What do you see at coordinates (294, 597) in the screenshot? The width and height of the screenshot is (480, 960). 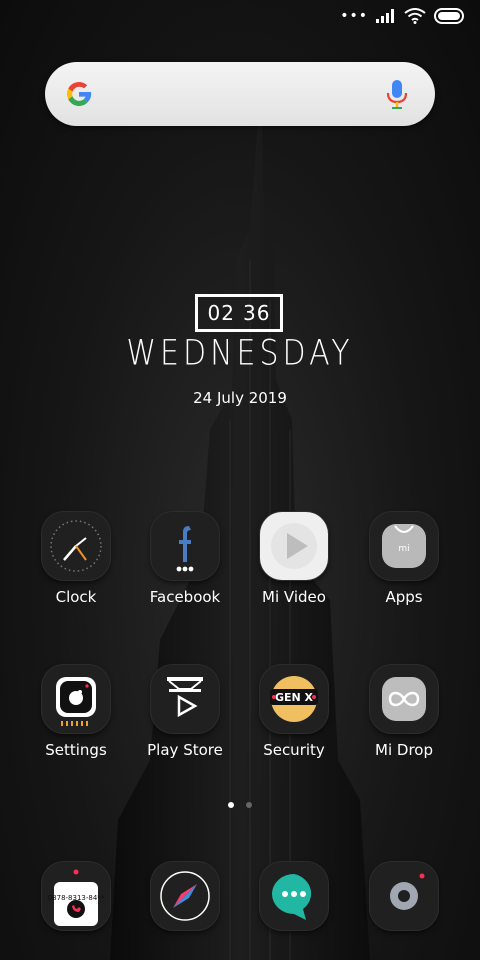 I see `app-label: Mi Video` at bounding box center [294, 597].